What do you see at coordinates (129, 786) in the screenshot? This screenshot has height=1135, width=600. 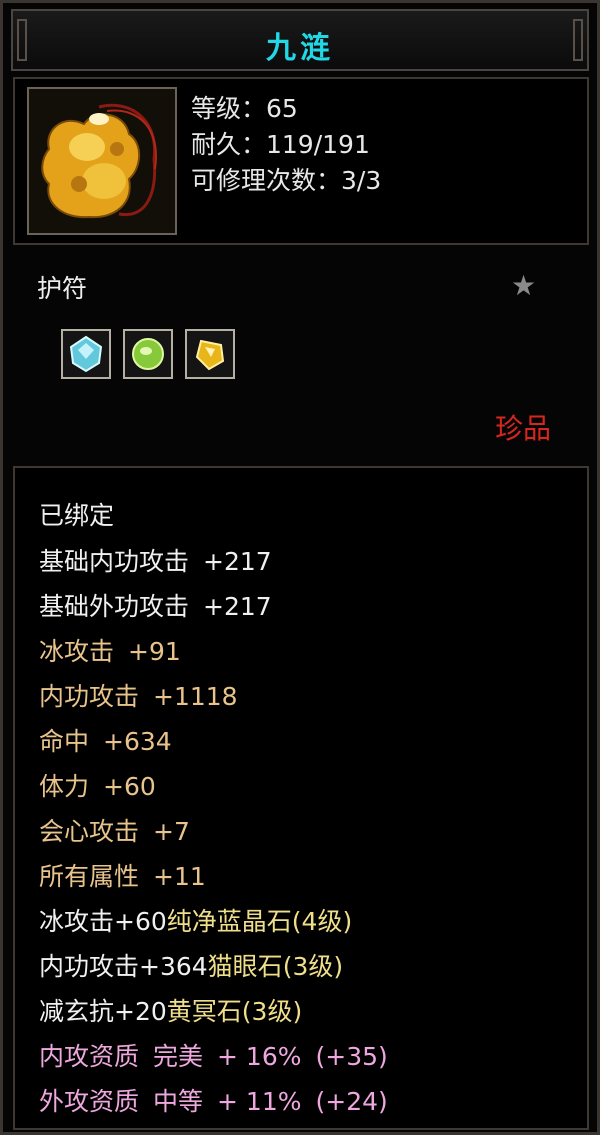 I see `attr-value: +60` at bounding box center [129, 786].